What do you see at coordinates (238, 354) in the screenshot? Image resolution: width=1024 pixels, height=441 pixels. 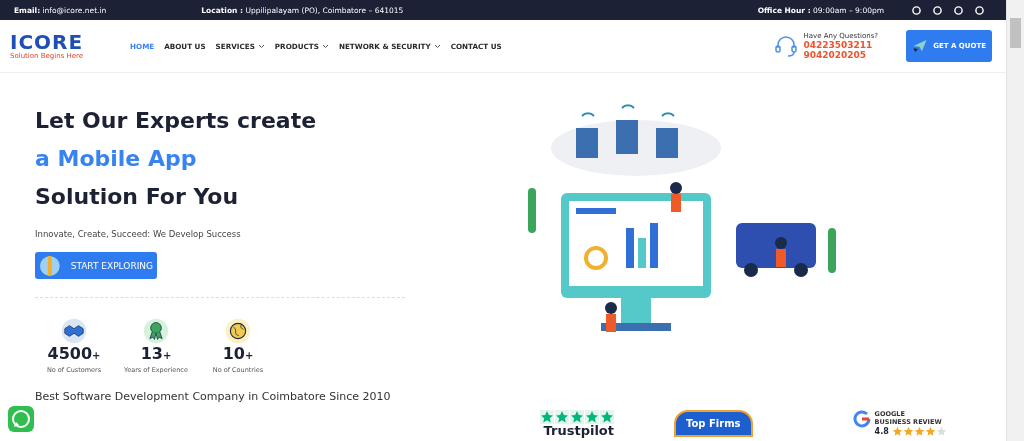 I see `stat-number: 10+` at bounding box center [238, 354].